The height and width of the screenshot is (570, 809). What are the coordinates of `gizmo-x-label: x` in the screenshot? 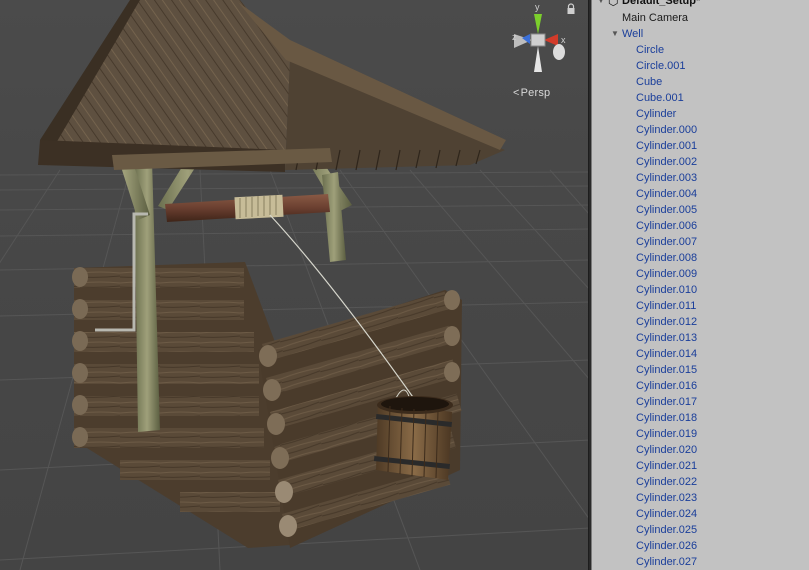 It's located at (563, 40).